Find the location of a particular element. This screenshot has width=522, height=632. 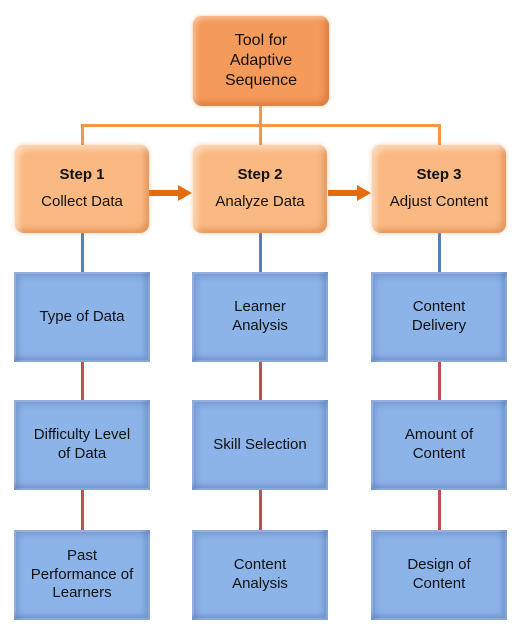

leaf-content-delivery: Content Delivery is located at coordinates (439, 317).